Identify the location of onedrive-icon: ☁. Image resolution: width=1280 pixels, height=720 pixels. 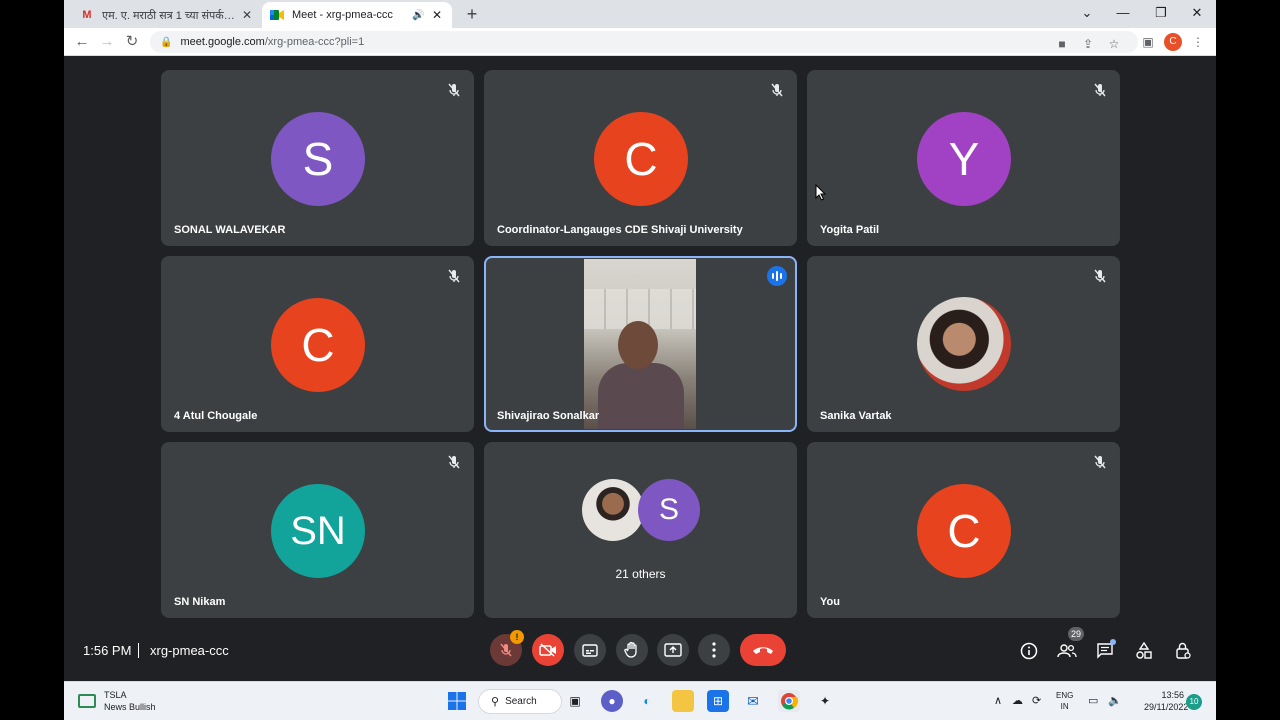
(1017, 700).